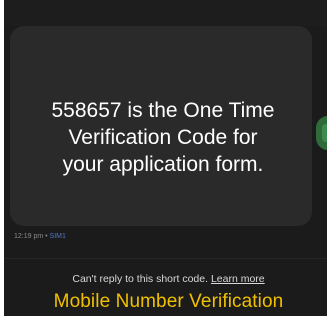 This screenshot has width=334, height=319. I want to click on learn-more-link: Learn more, so click(238, 279).